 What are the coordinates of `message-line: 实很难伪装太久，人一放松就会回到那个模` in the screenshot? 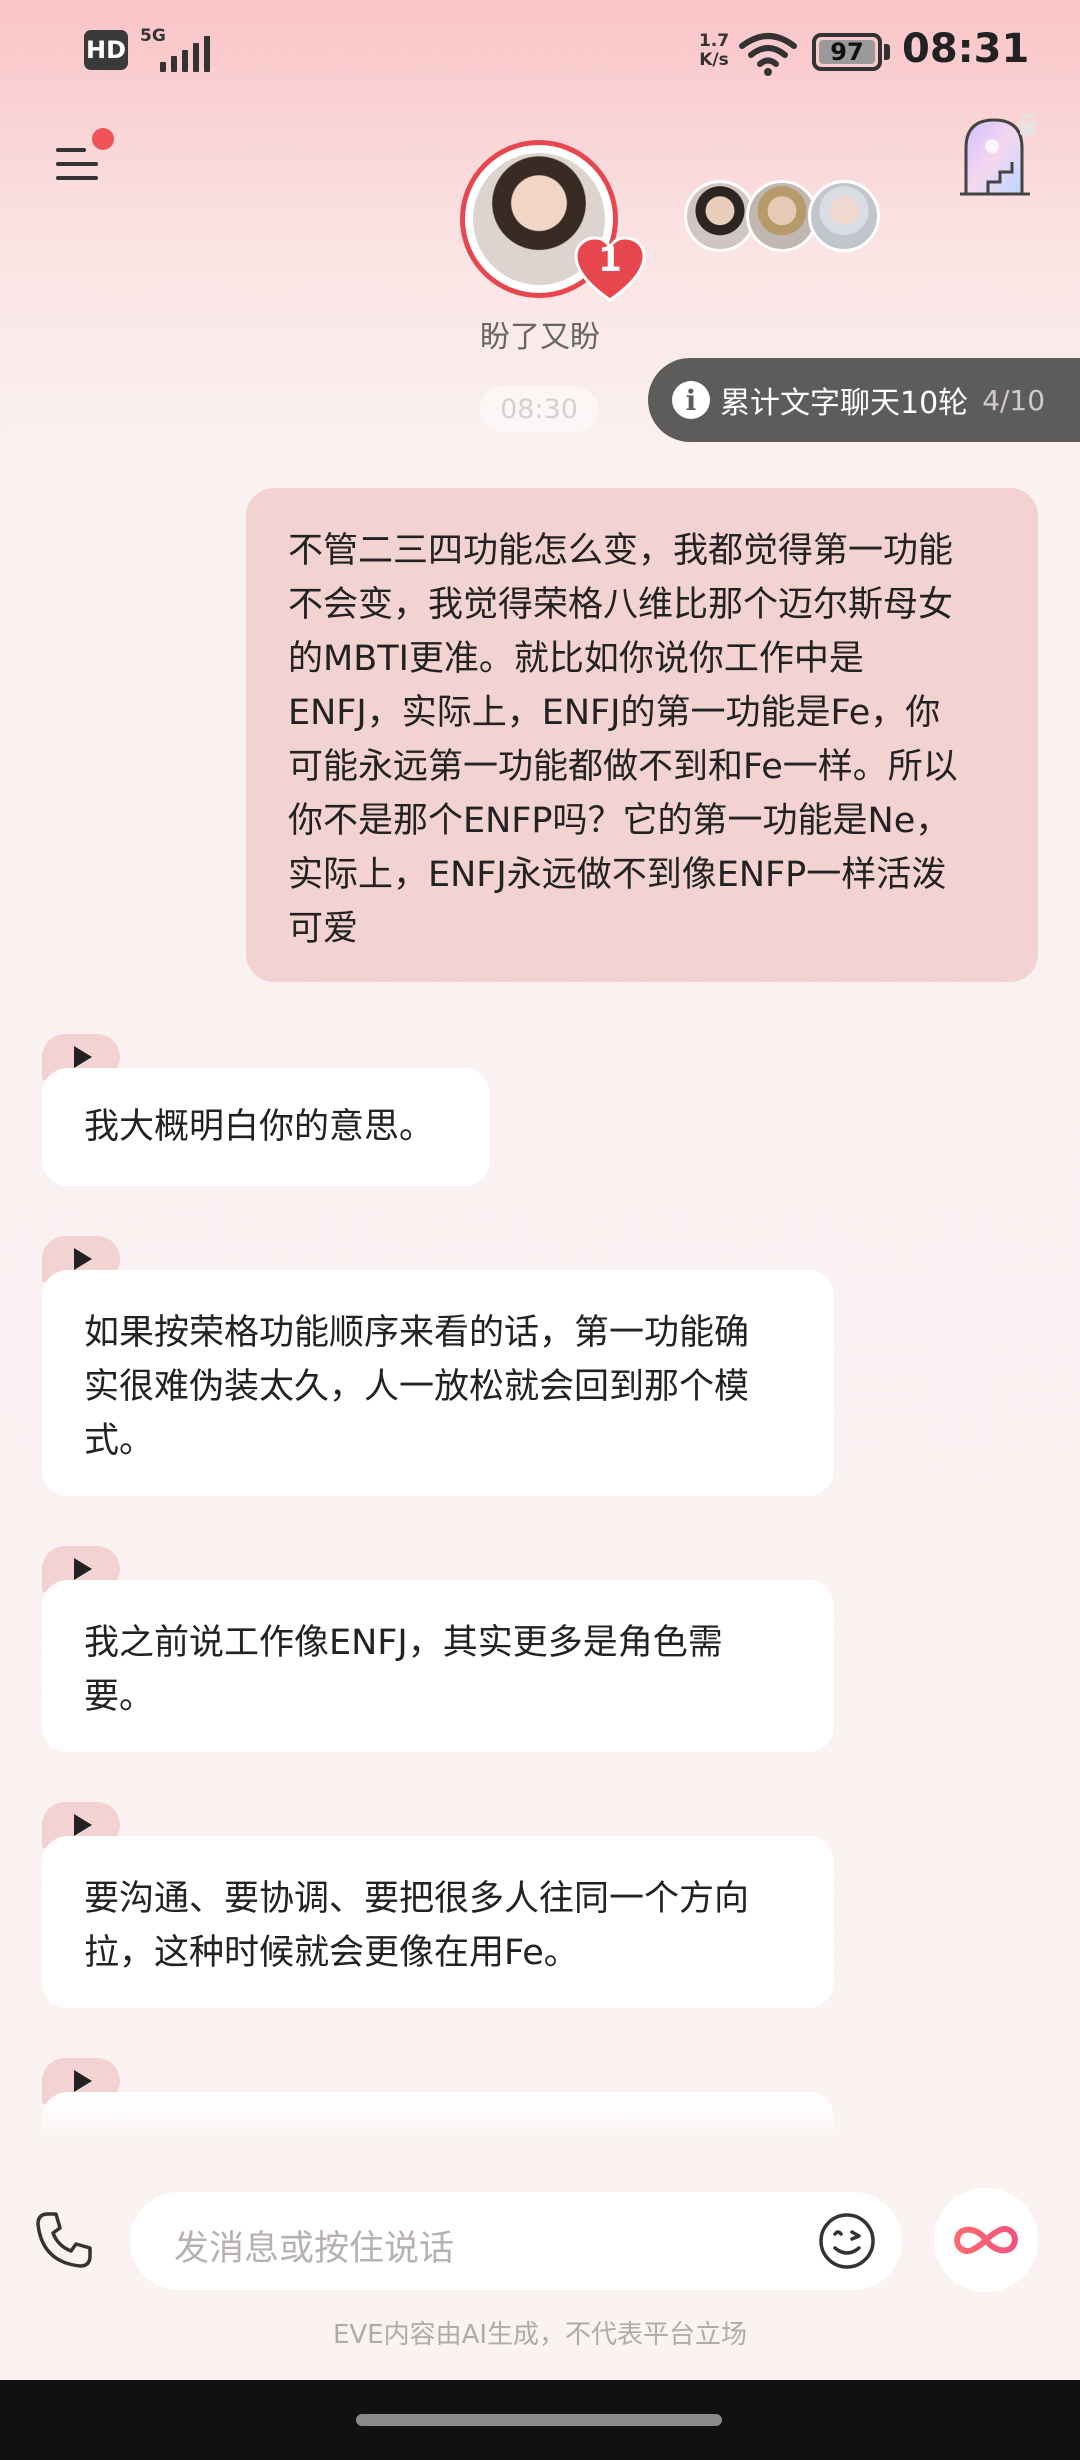 It's located at (417, 1387).